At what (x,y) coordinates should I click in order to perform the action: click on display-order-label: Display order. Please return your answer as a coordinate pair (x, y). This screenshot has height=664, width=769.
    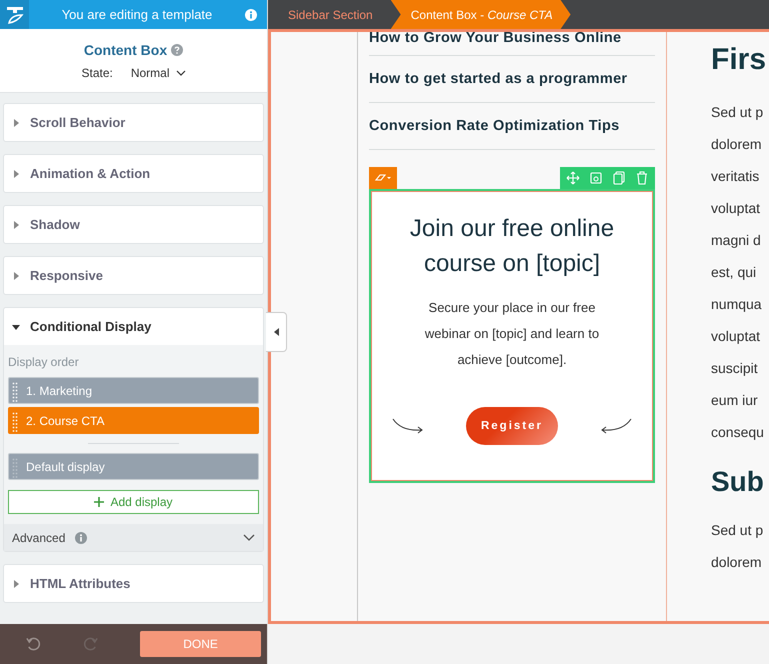
    Looking at the image, I should click on (44, 362).